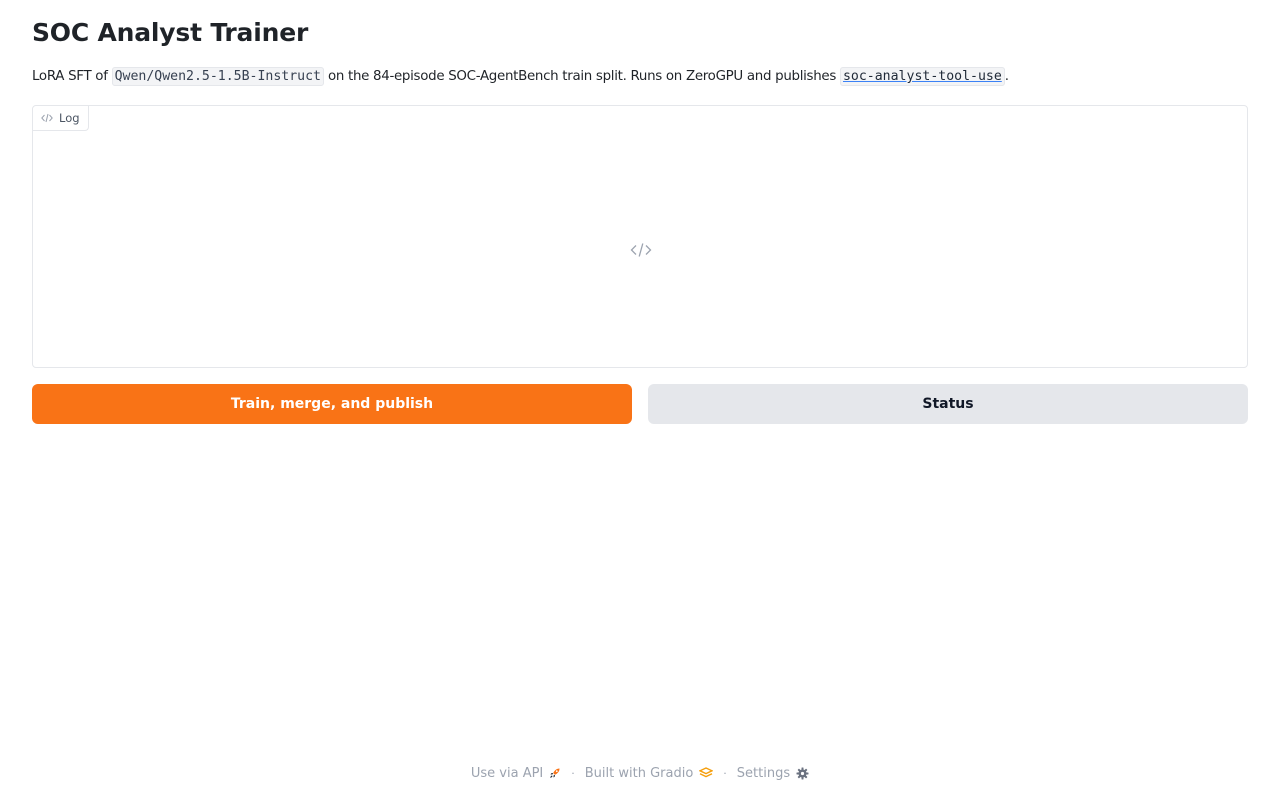 Image resolution: width=1280 pixels, height=800 pixels. I want to click on gradio-logo-icon, so click(706, 772).